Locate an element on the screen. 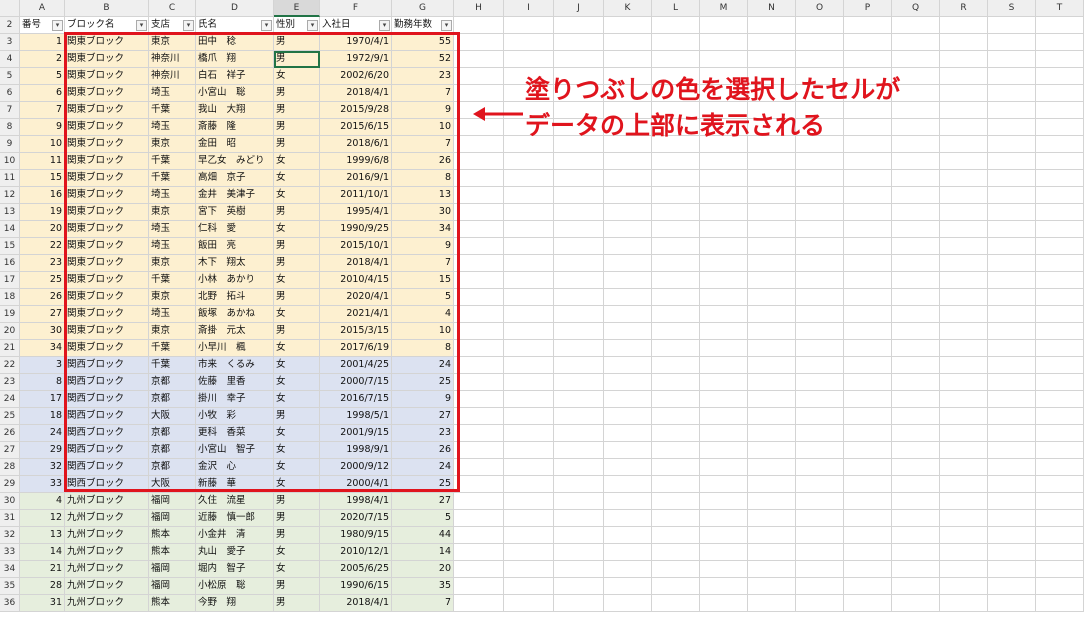 Image resolution: width=1084 pixels, height=619 pixels. row-header: 2 is located at coordinates (10, 25).